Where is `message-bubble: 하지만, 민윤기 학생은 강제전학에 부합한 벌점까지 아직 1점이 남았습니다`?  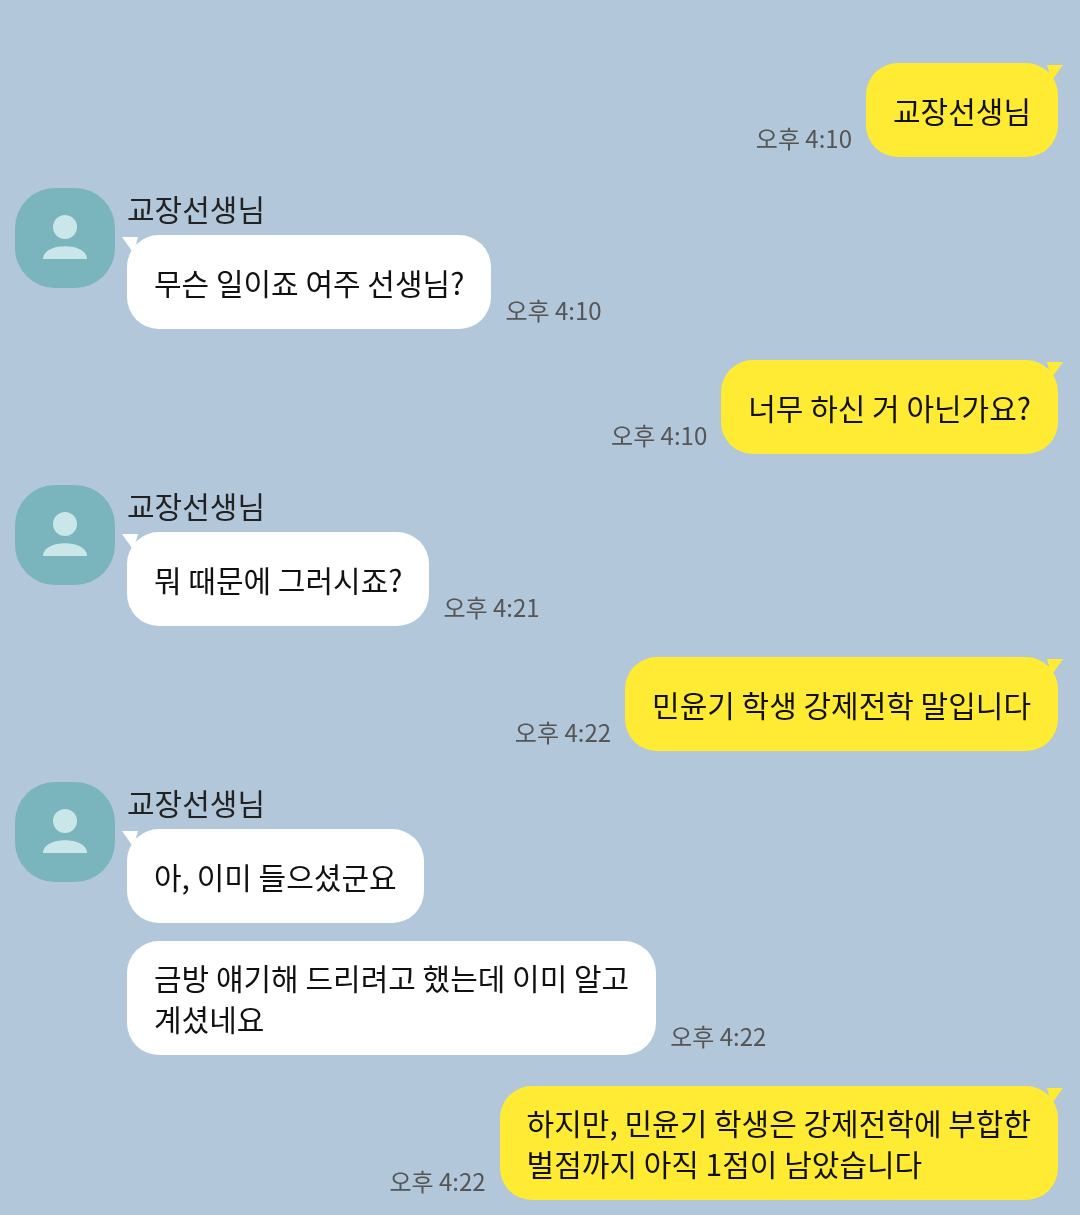 message-bubble: 하지만, 민윤기 학생은 강제전학에 부합한 벌점까지 아직 1점이 남았습니다 is located at coordinates (778, 1143).